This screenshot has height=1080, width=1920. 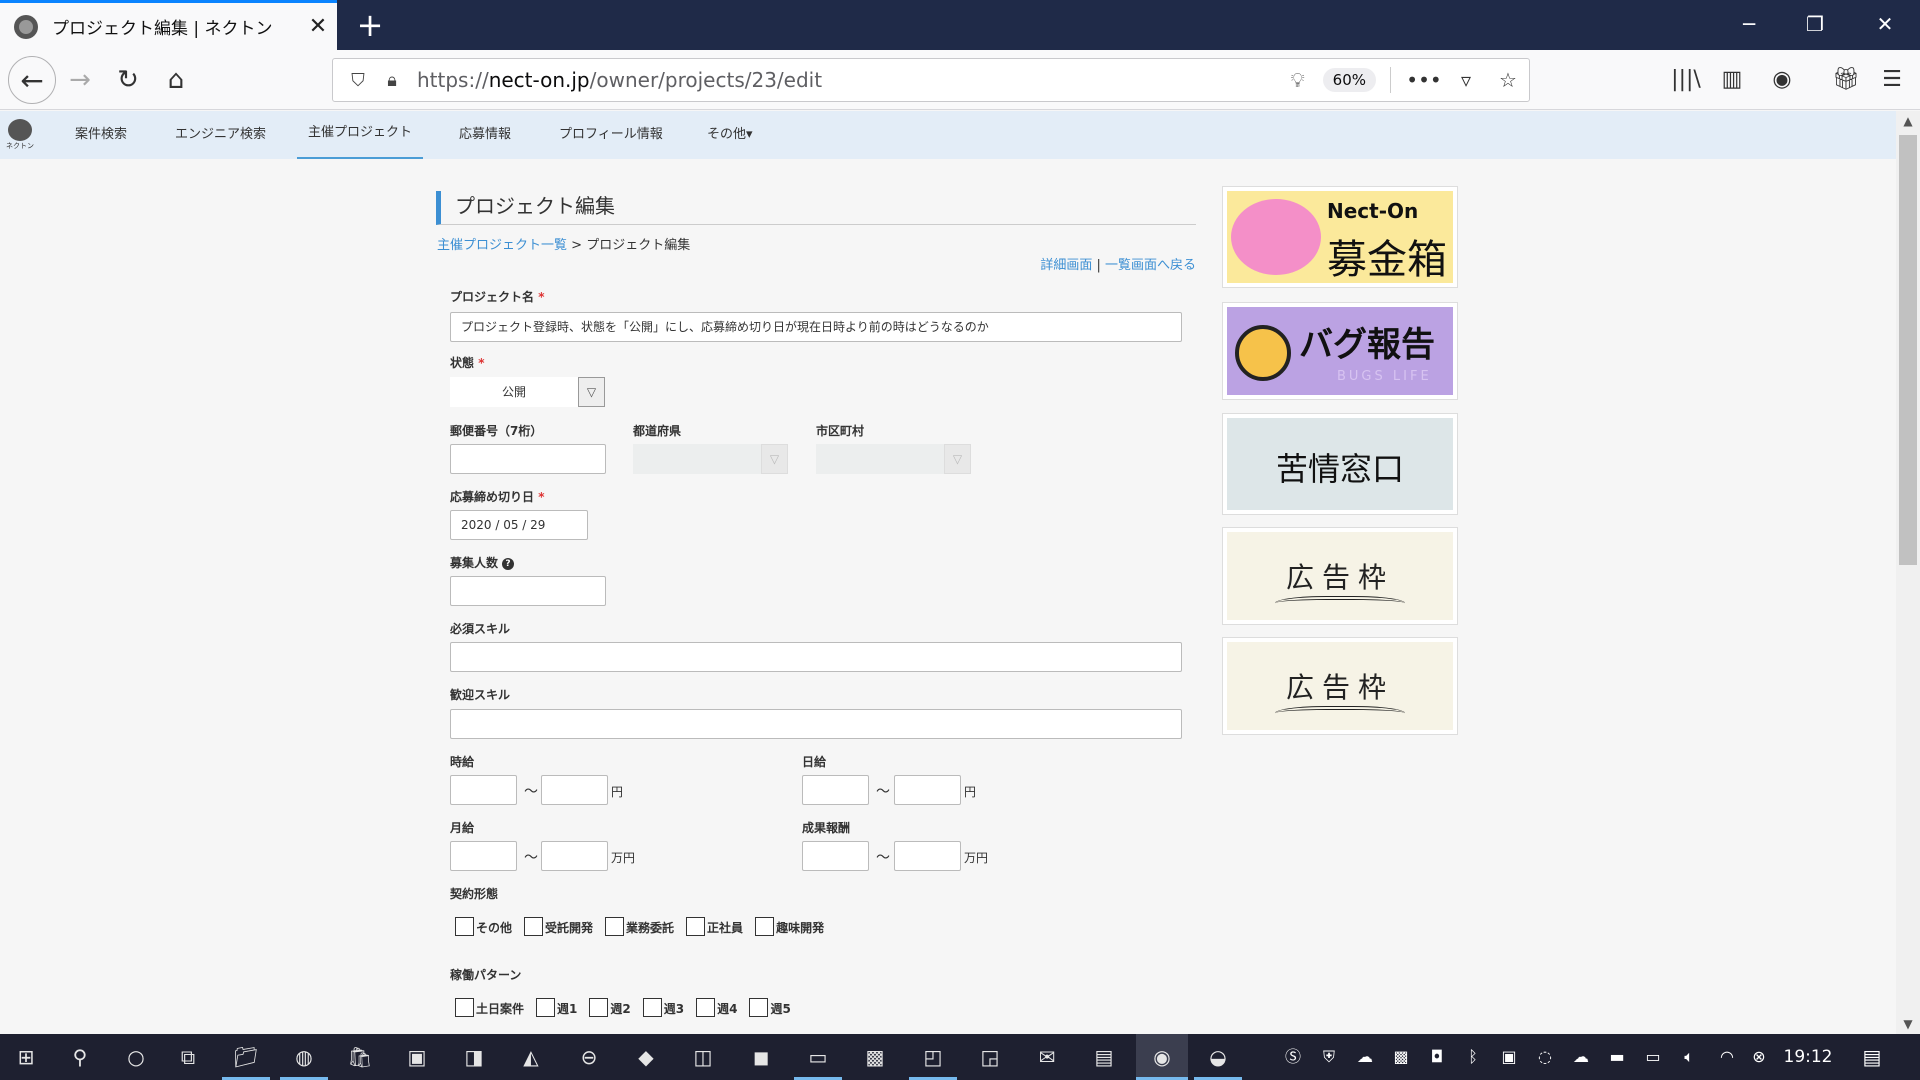 I want to click on detail-link: 詳細画面, so click(x=1066, y=265).